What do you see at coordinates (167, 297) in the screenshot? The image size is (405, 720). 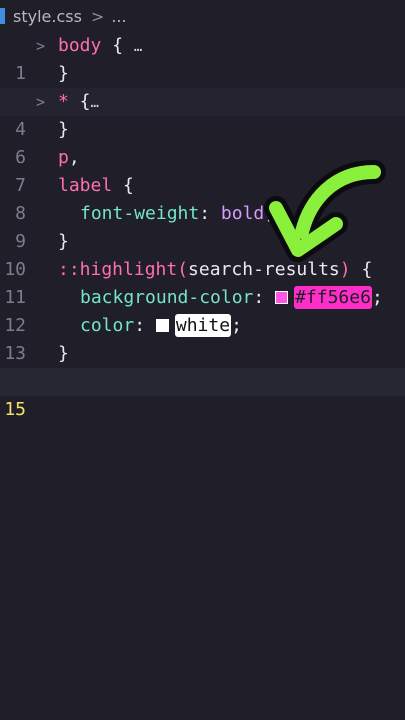 I see `property: background-color` at bounding box center [167, 297].